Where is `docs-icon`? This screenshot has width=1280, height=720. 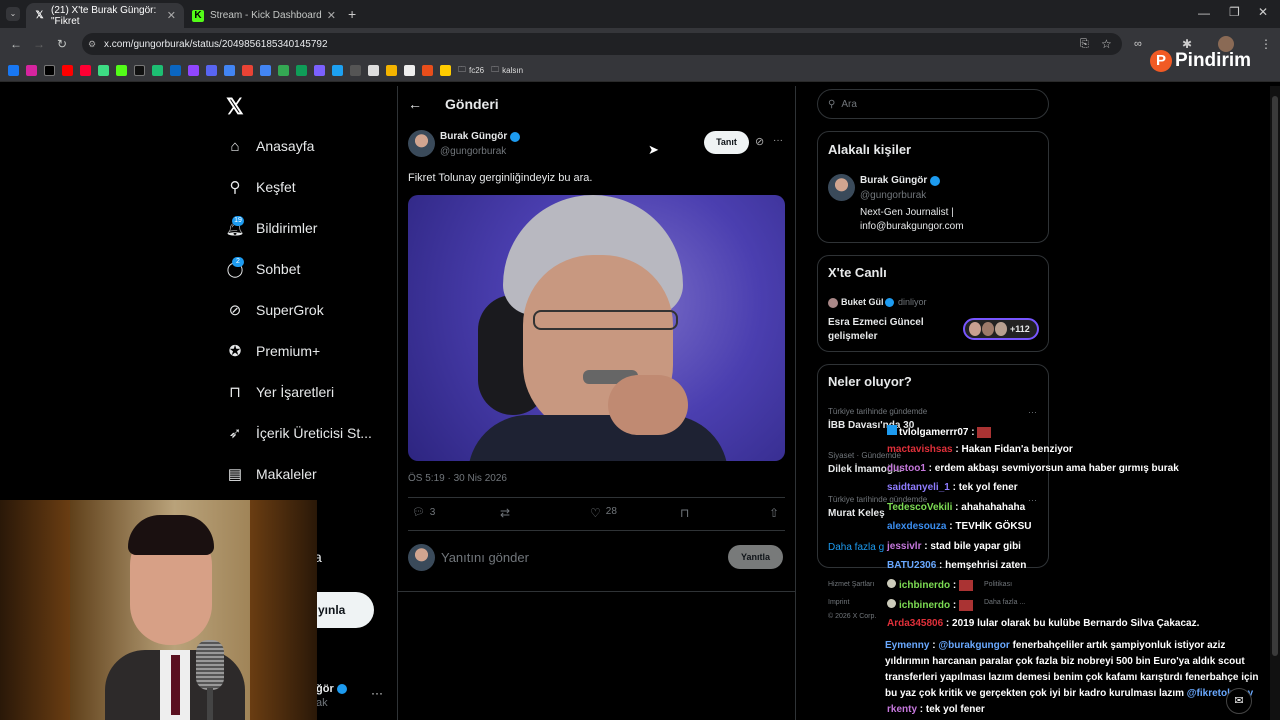 docs-icon is located at coordinates (265, 70).